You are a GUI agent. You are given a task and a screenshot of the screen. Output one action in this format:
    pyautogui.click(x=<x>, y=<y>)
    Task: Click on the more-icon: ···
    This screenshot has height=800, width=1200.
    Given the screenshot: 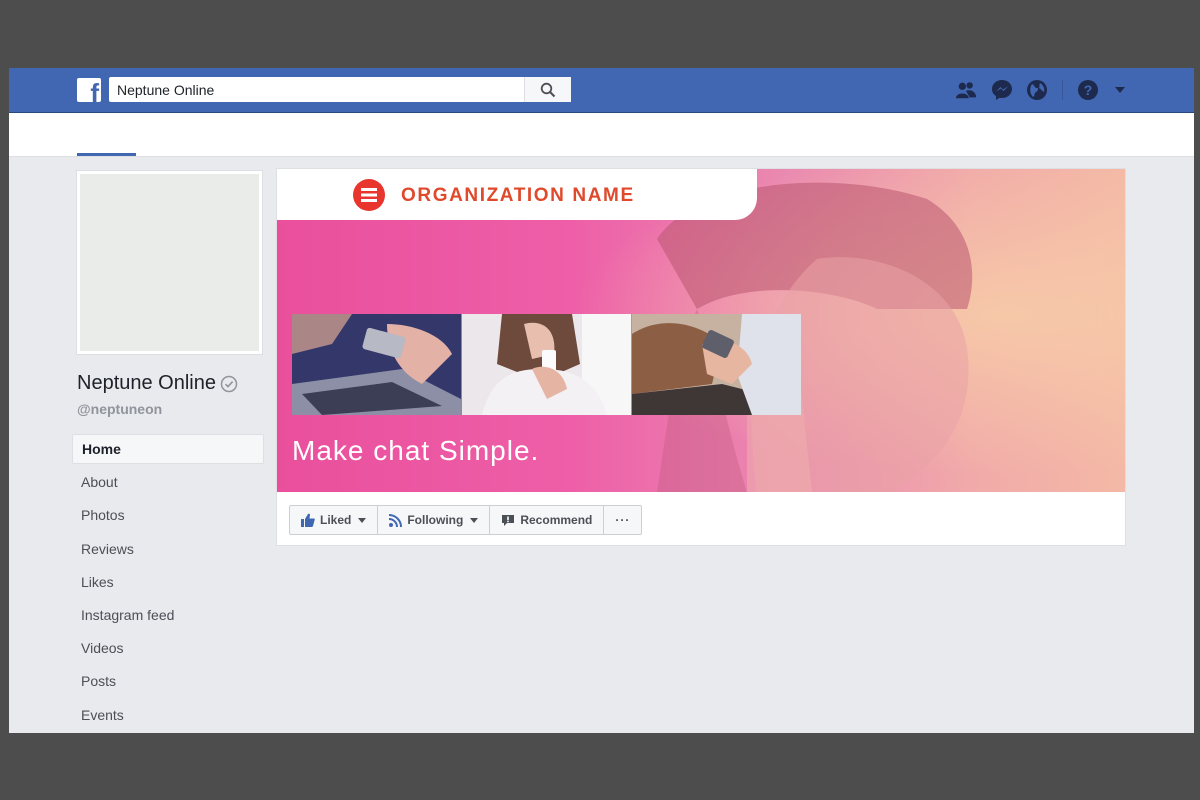 What is the action you would take?
    pyautogui.click(x=623, y=520)
    